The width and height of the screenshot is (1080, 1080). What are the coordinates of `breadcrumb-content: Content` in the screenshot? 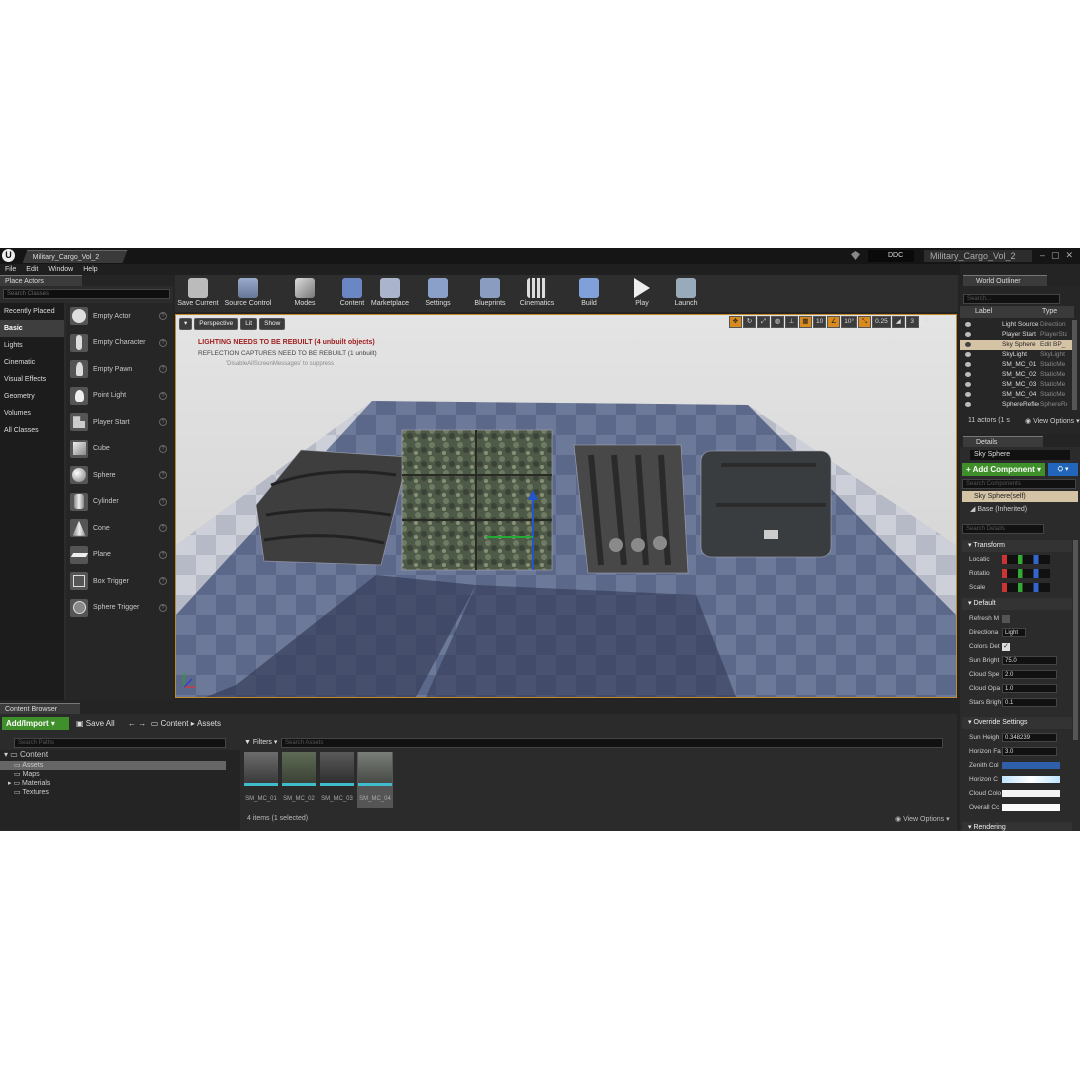 It's located at (174, 723).